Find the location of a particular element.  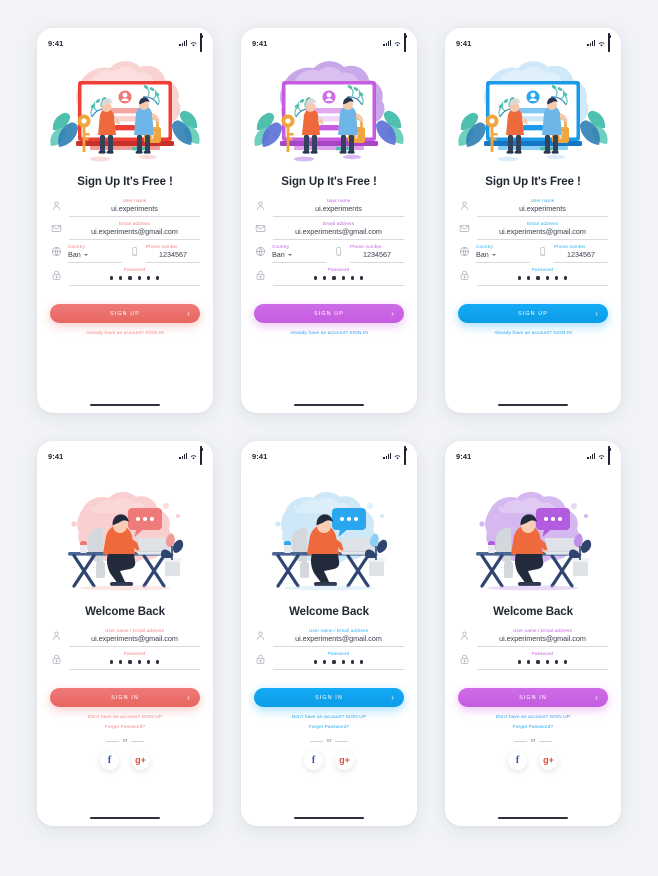

or-divider: or is located at coordinates (533, 741).